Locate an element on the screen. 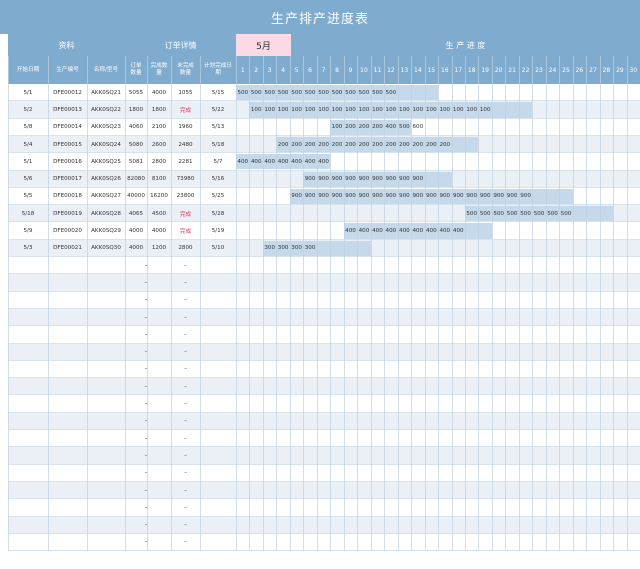 The height and width of the screenshot is (569, 640). cell-no: DFE00014 is located at coordinates (67, 127).